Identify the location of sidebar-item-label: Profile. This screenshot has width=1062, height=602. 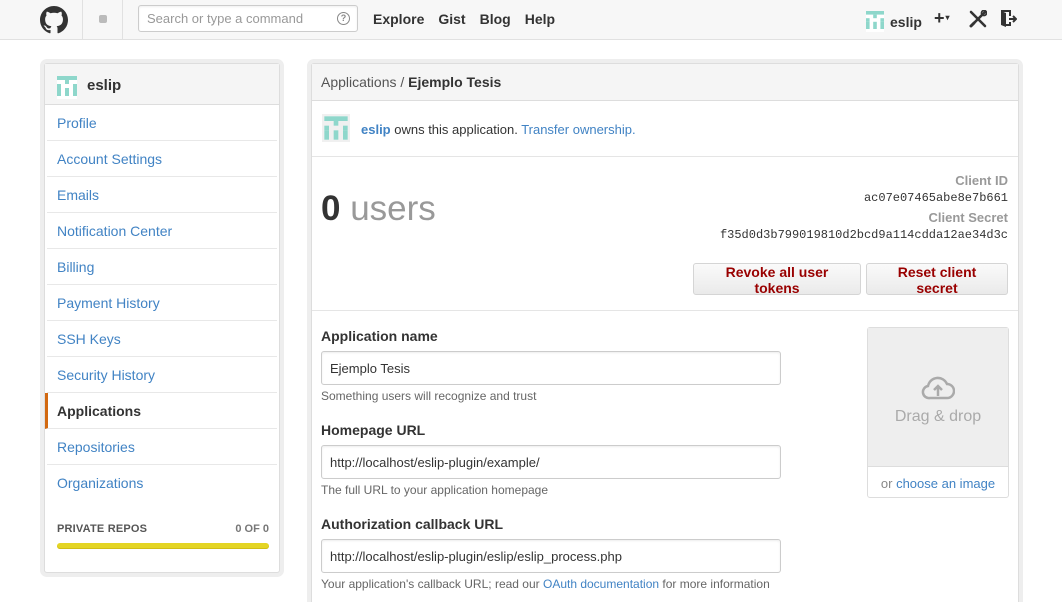
(77, 123).